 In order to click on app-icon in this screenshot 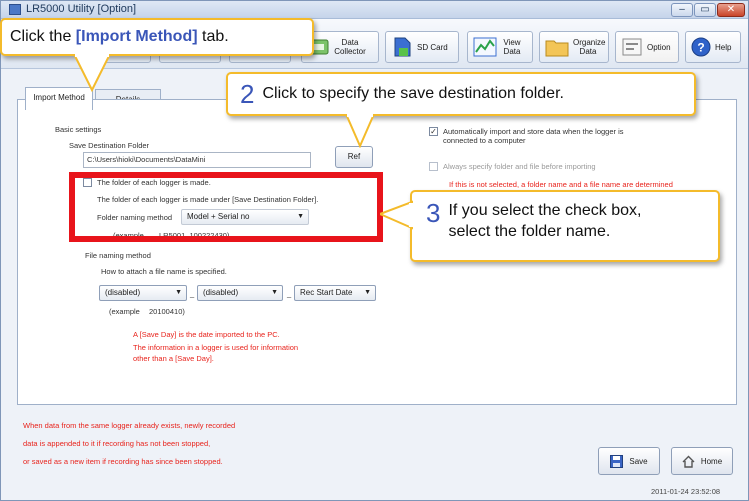, I will do `click(15, 9)`.